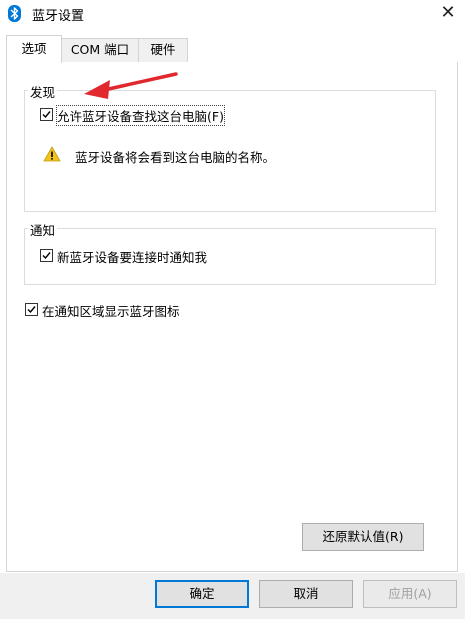 This screenshot has height=619, width=465. What do you see at coordinates (410, 594) in the screenshot?
I see `apply-button: 应用(A)` at bounding box center [410, 594].